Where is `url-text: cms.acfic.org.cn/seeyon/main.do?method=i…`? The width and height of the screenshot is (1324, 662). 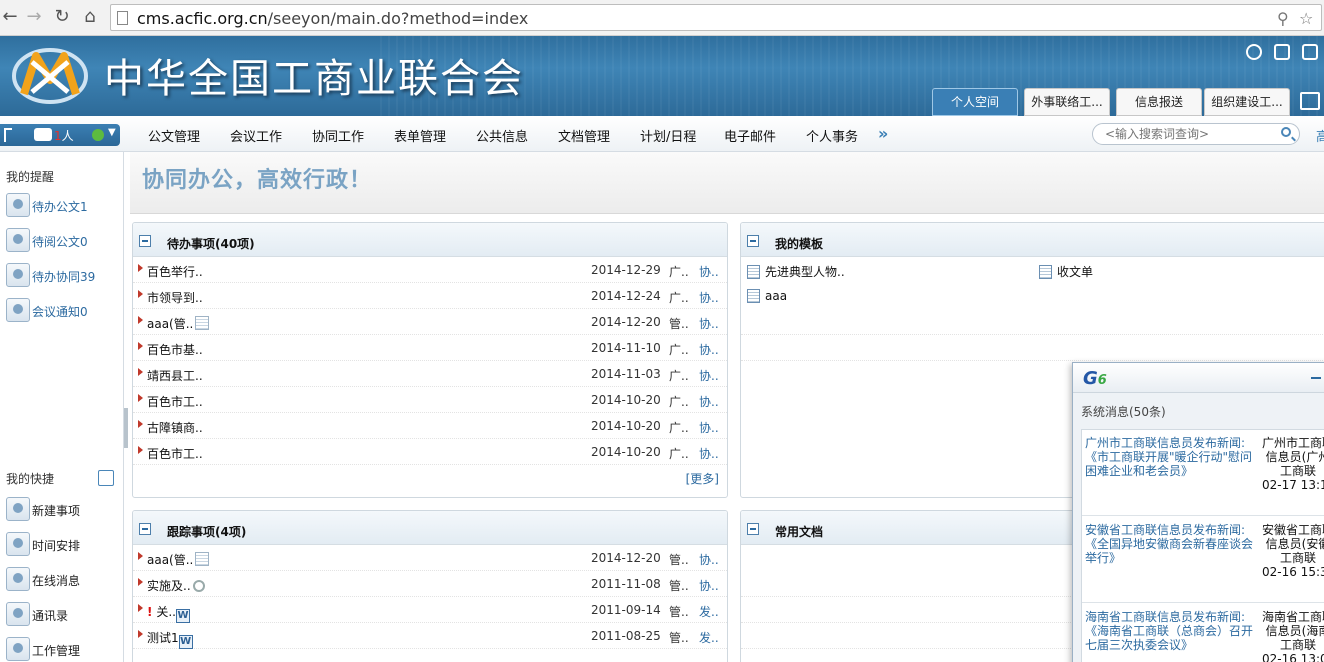 url-text: cms.acfic.org.cn/seeyon/main.do?method=i… is located at coordinates (333, 18).